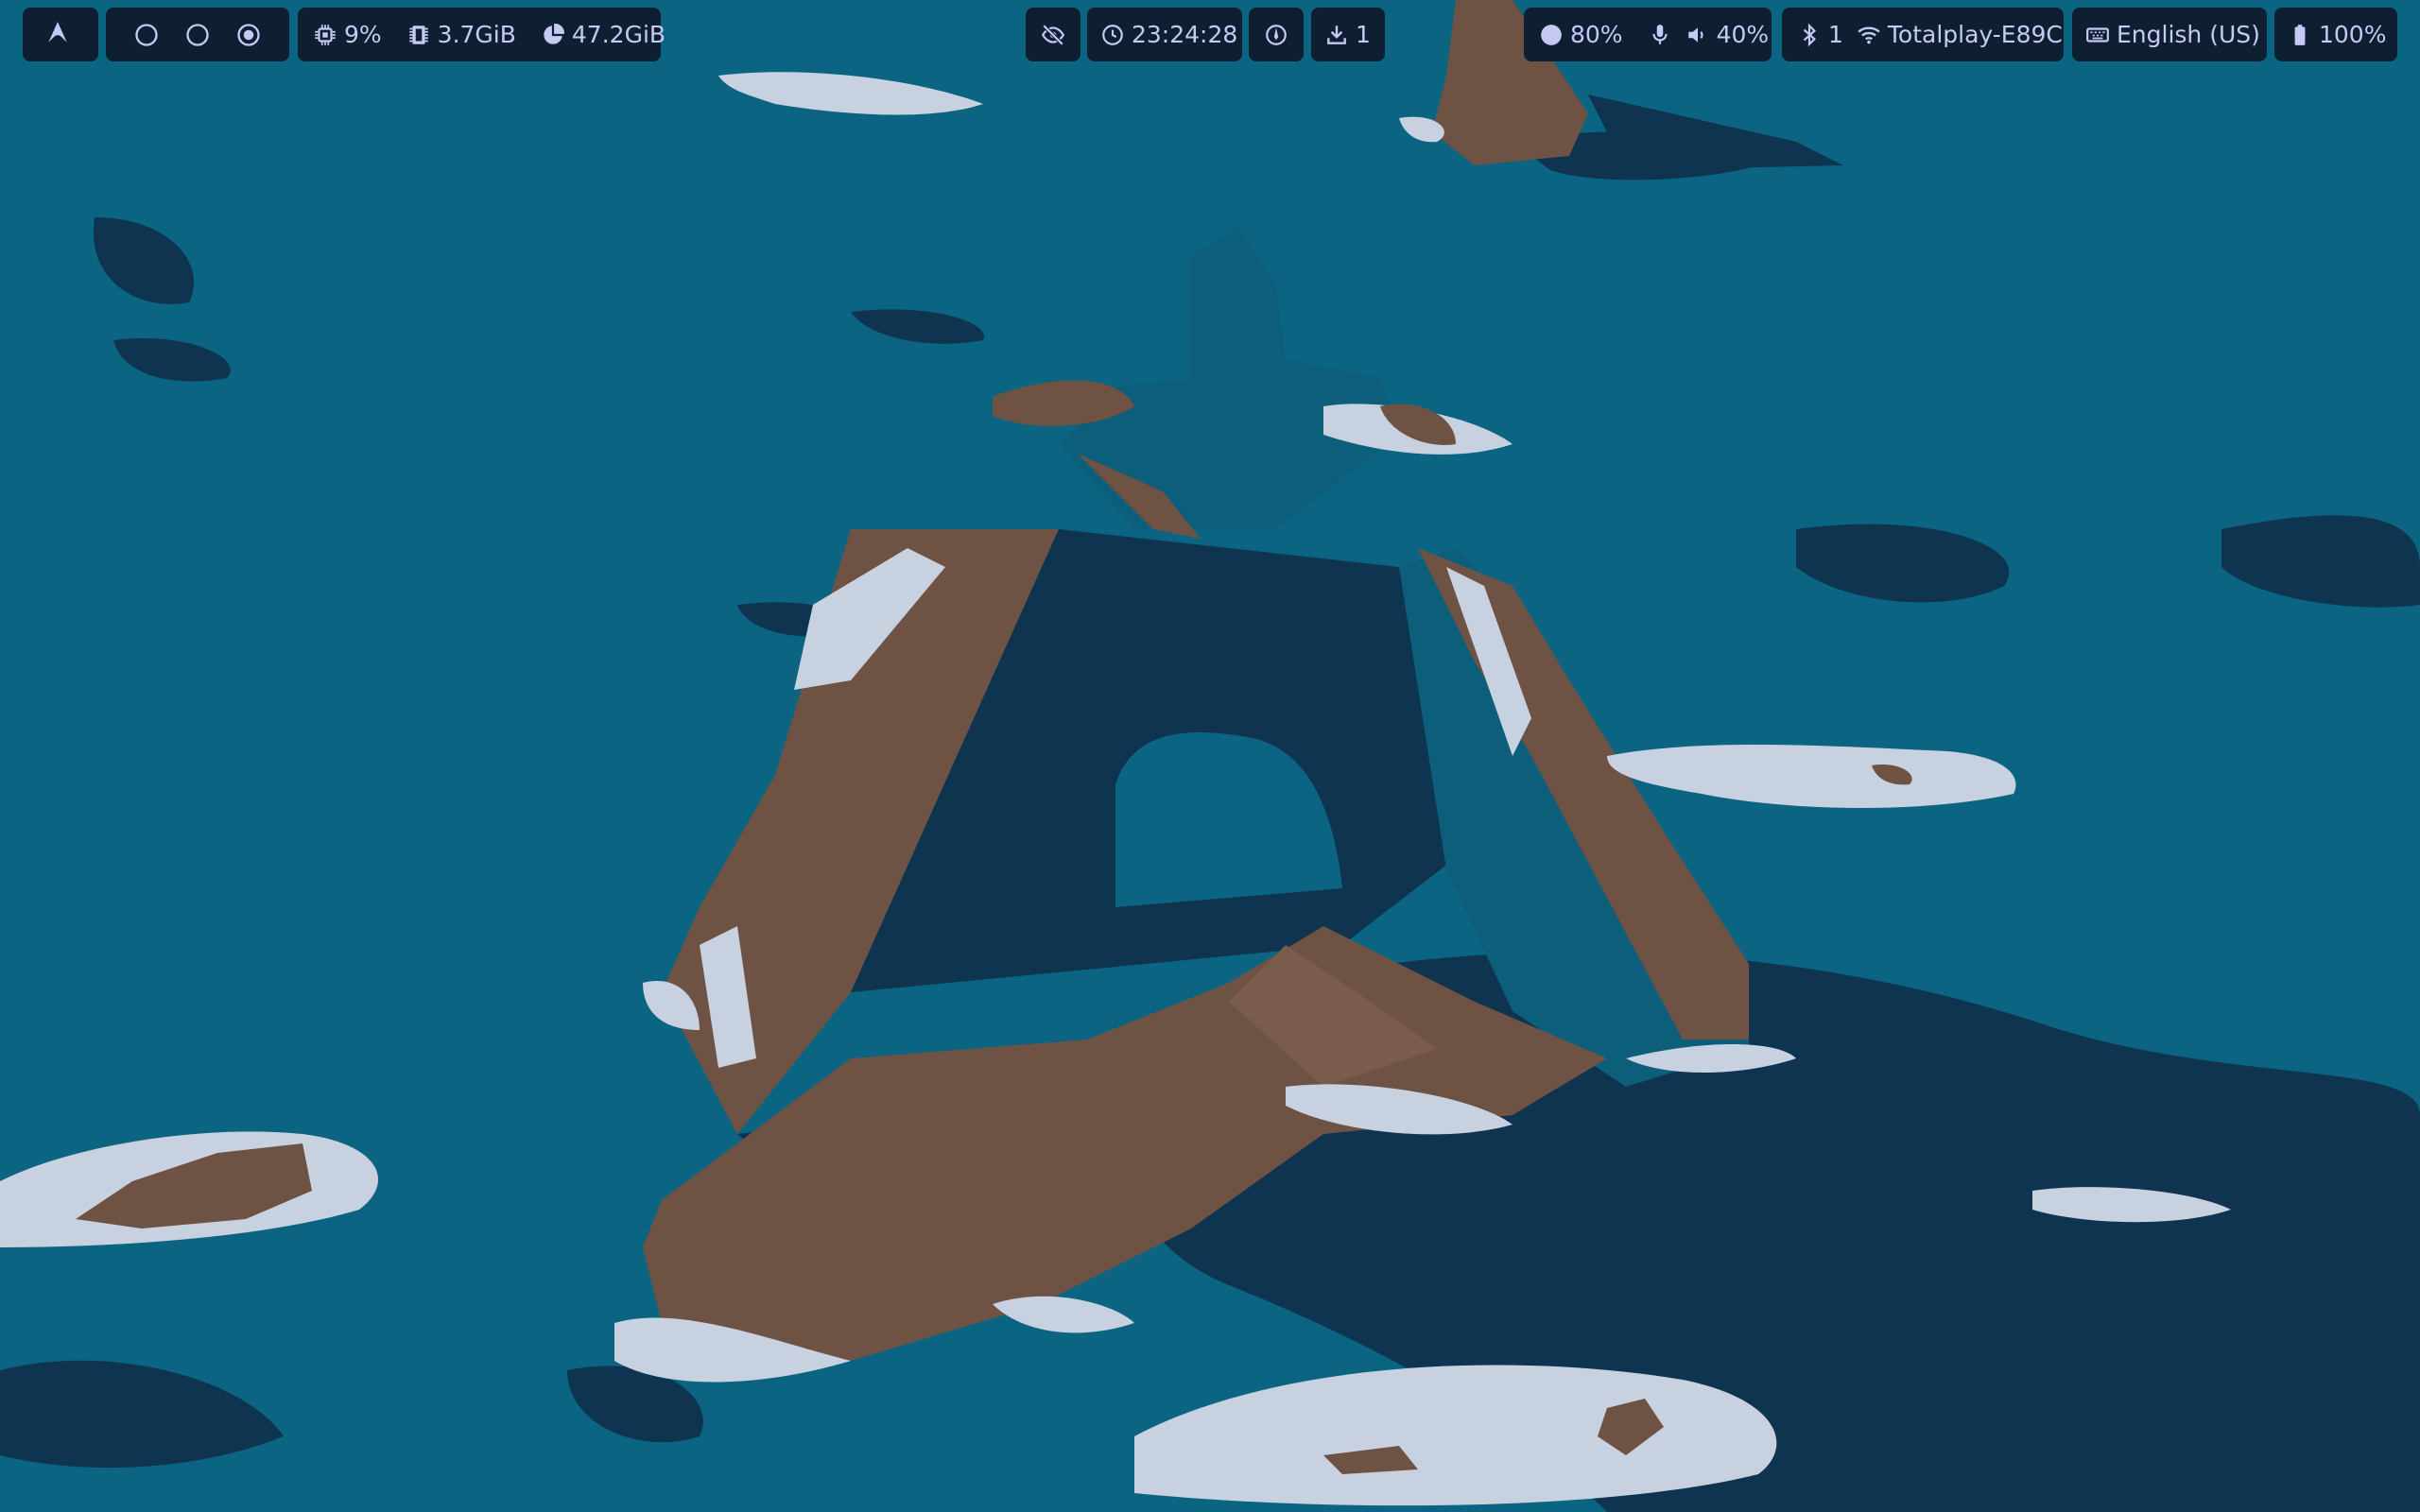 Image resolution: width=2420 pixels, height=1512 pixels. What do you see at coordinates (1836, 34) in the screenshot?
I see `bluetooth-count: 1` at bounding box center [1836, 34].